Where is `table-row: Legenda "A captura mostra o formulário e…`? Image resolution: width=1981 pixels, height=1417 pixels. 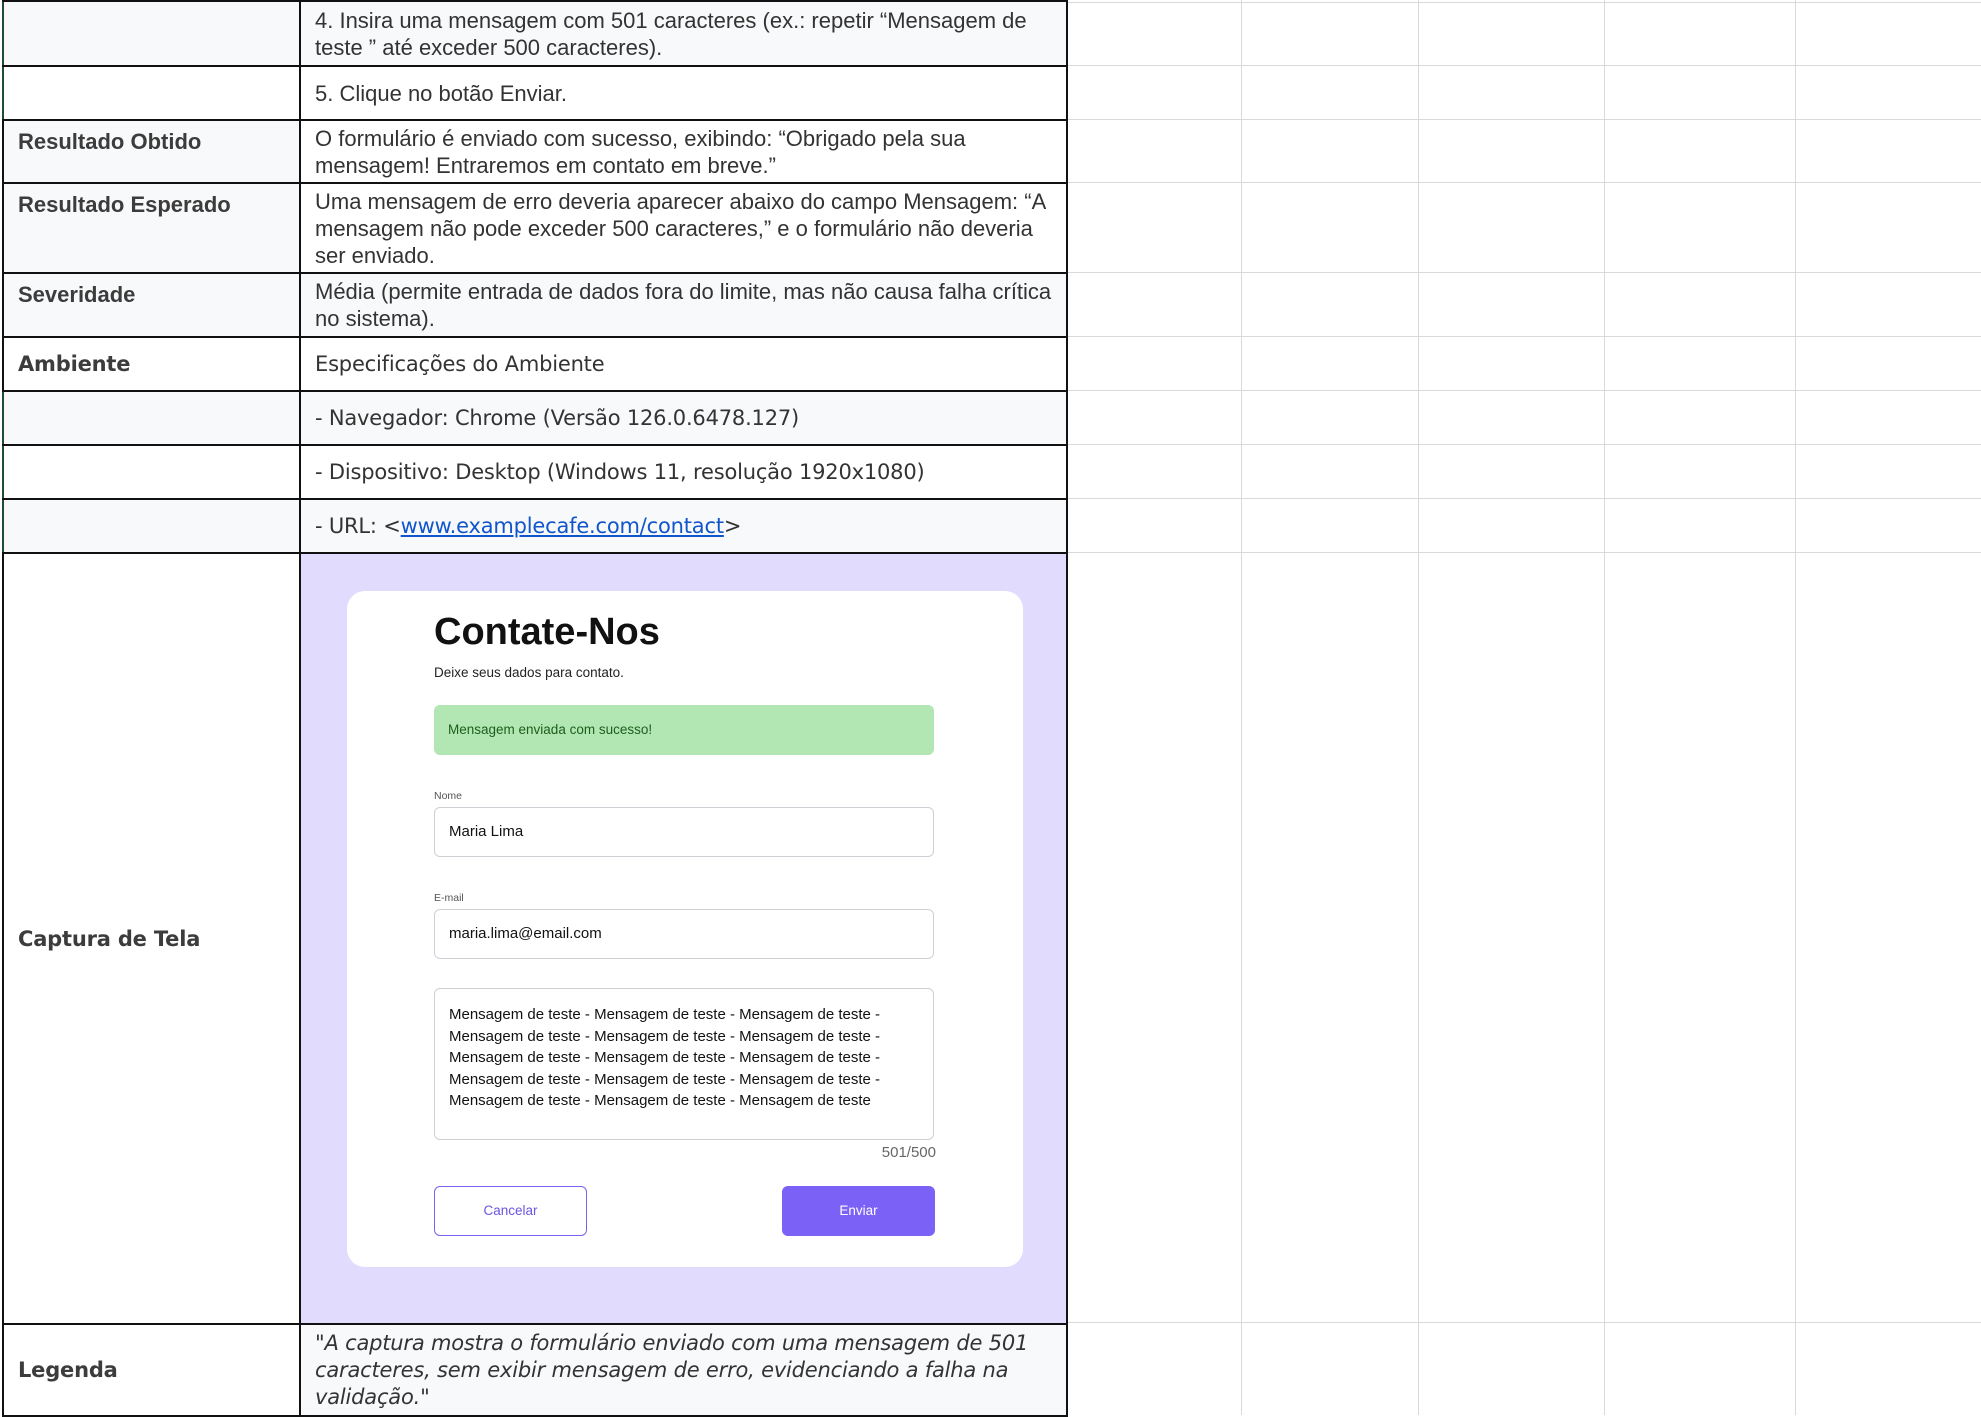 table-row: Legenda "A captura mostra o formulário e… is located at coordinates (535, 1370).